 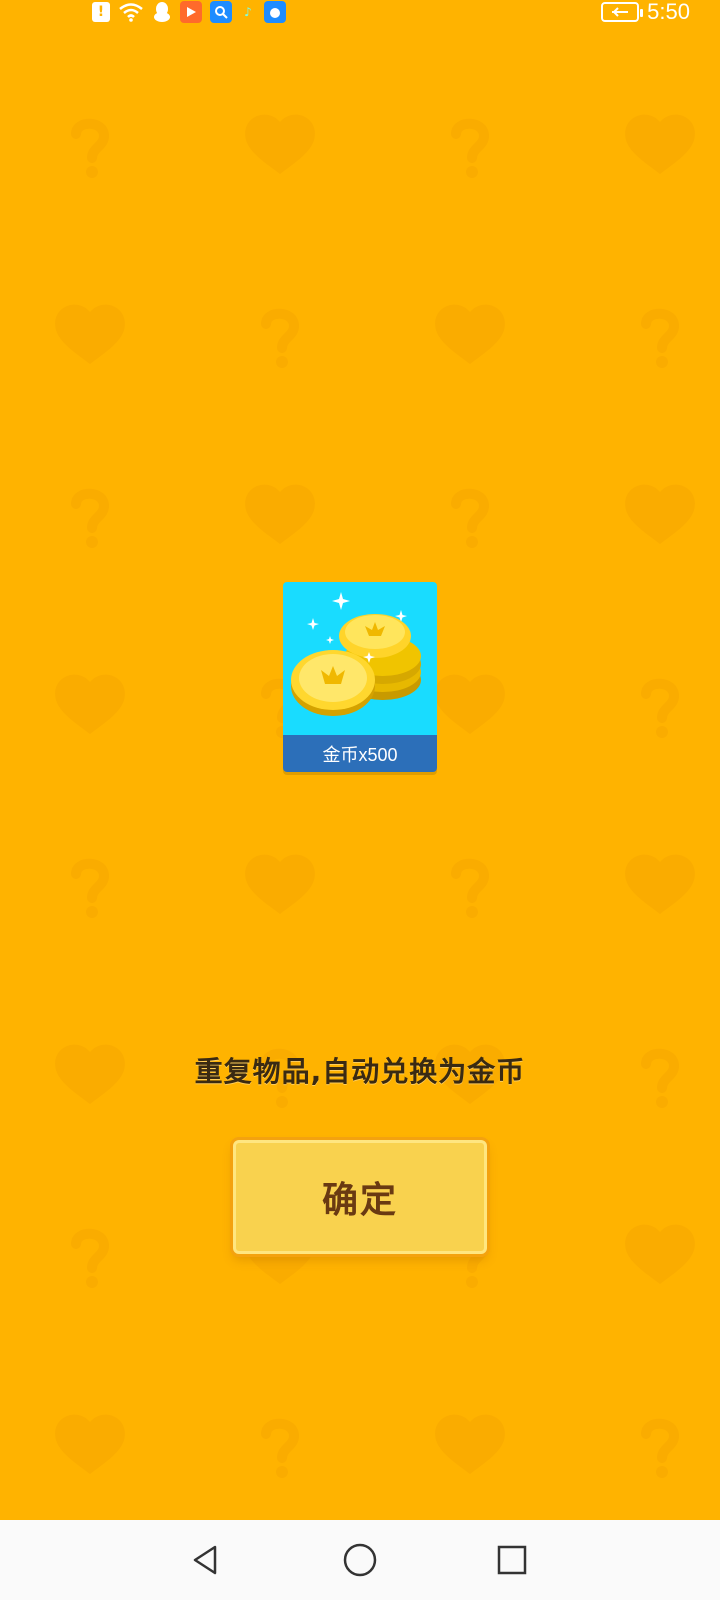 What do you see at coordinates (360, 1071) in the screenshot?
I see `duplicate-item-message: 重复物品,自动兑换为金币` at bounding box center [360, 1071].